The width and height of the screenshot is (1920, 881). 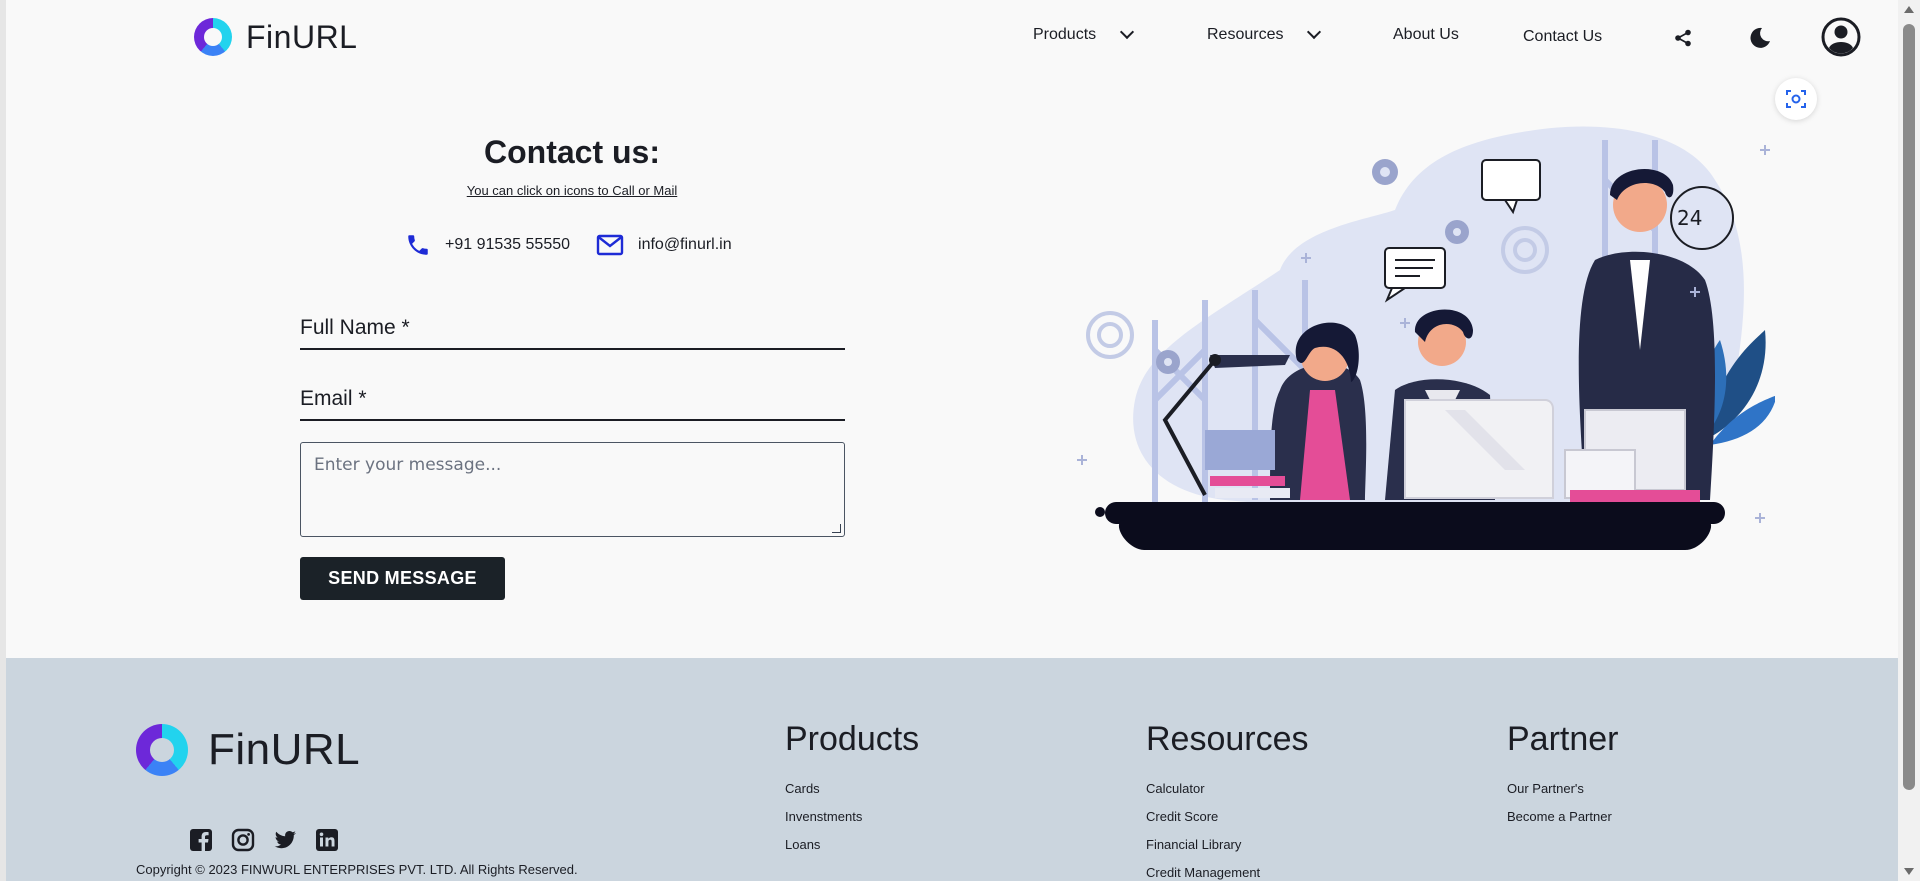 What do you see at coordinates (162, 750) in the screenshot?
I see `footer-logo-icon` at bounding box center [162, 750].